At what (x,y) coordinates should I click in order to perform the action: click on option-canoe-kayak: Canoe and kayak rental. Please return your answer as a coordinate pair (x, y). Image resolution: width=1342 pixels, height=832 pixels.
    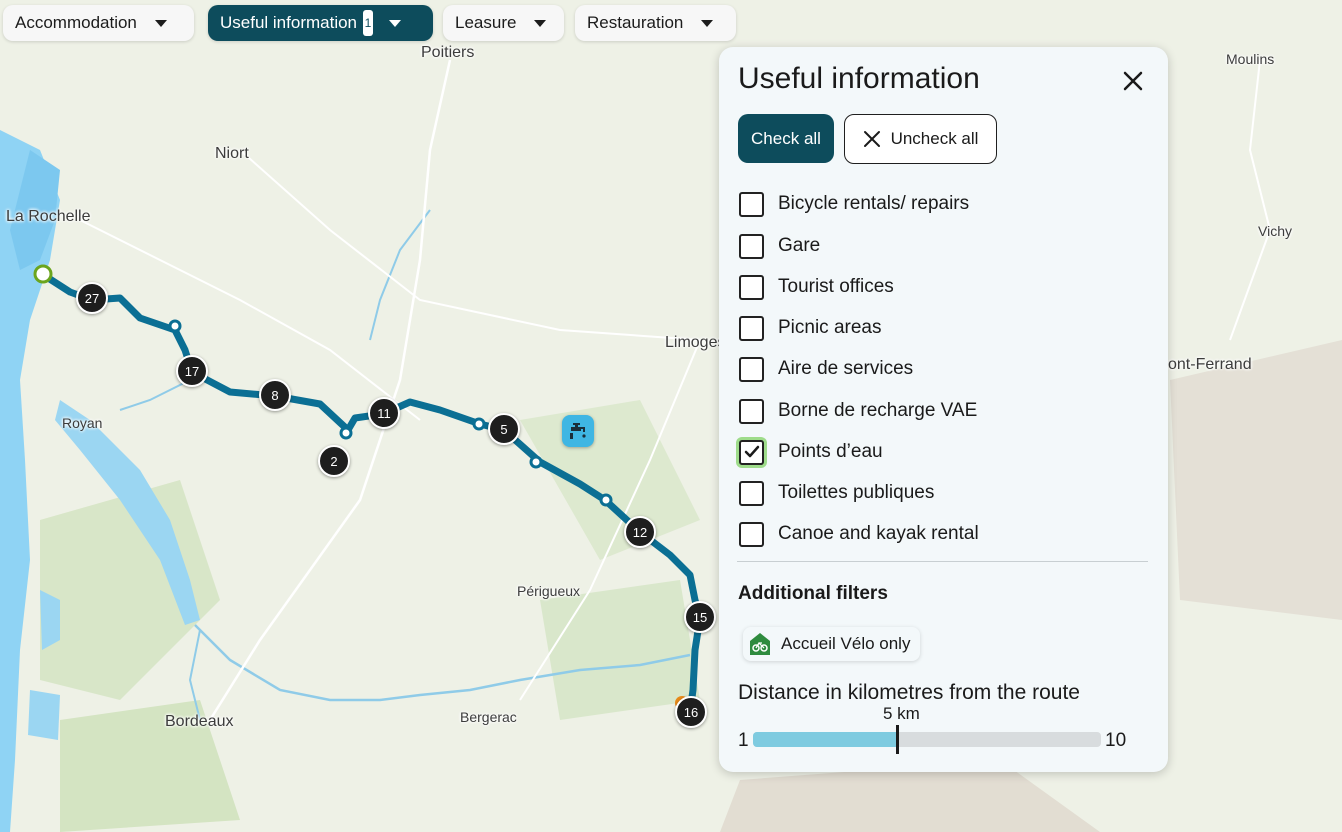
    Looking at the image, I should click on (859, 534).